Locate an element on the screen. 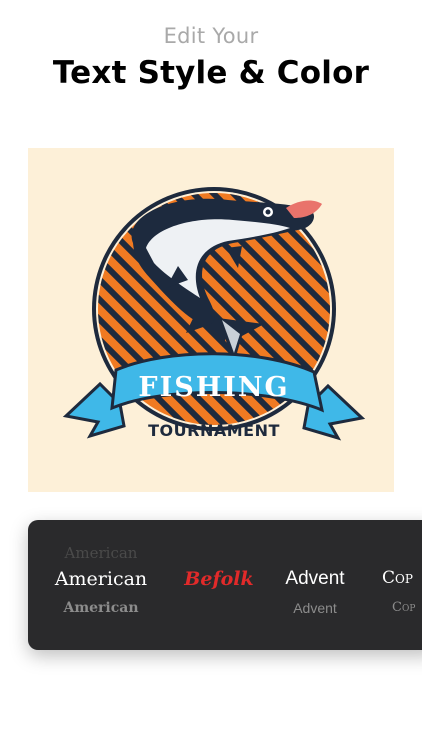  font-option-copperplate: Cop Cop is located at coordinates (398, 585).